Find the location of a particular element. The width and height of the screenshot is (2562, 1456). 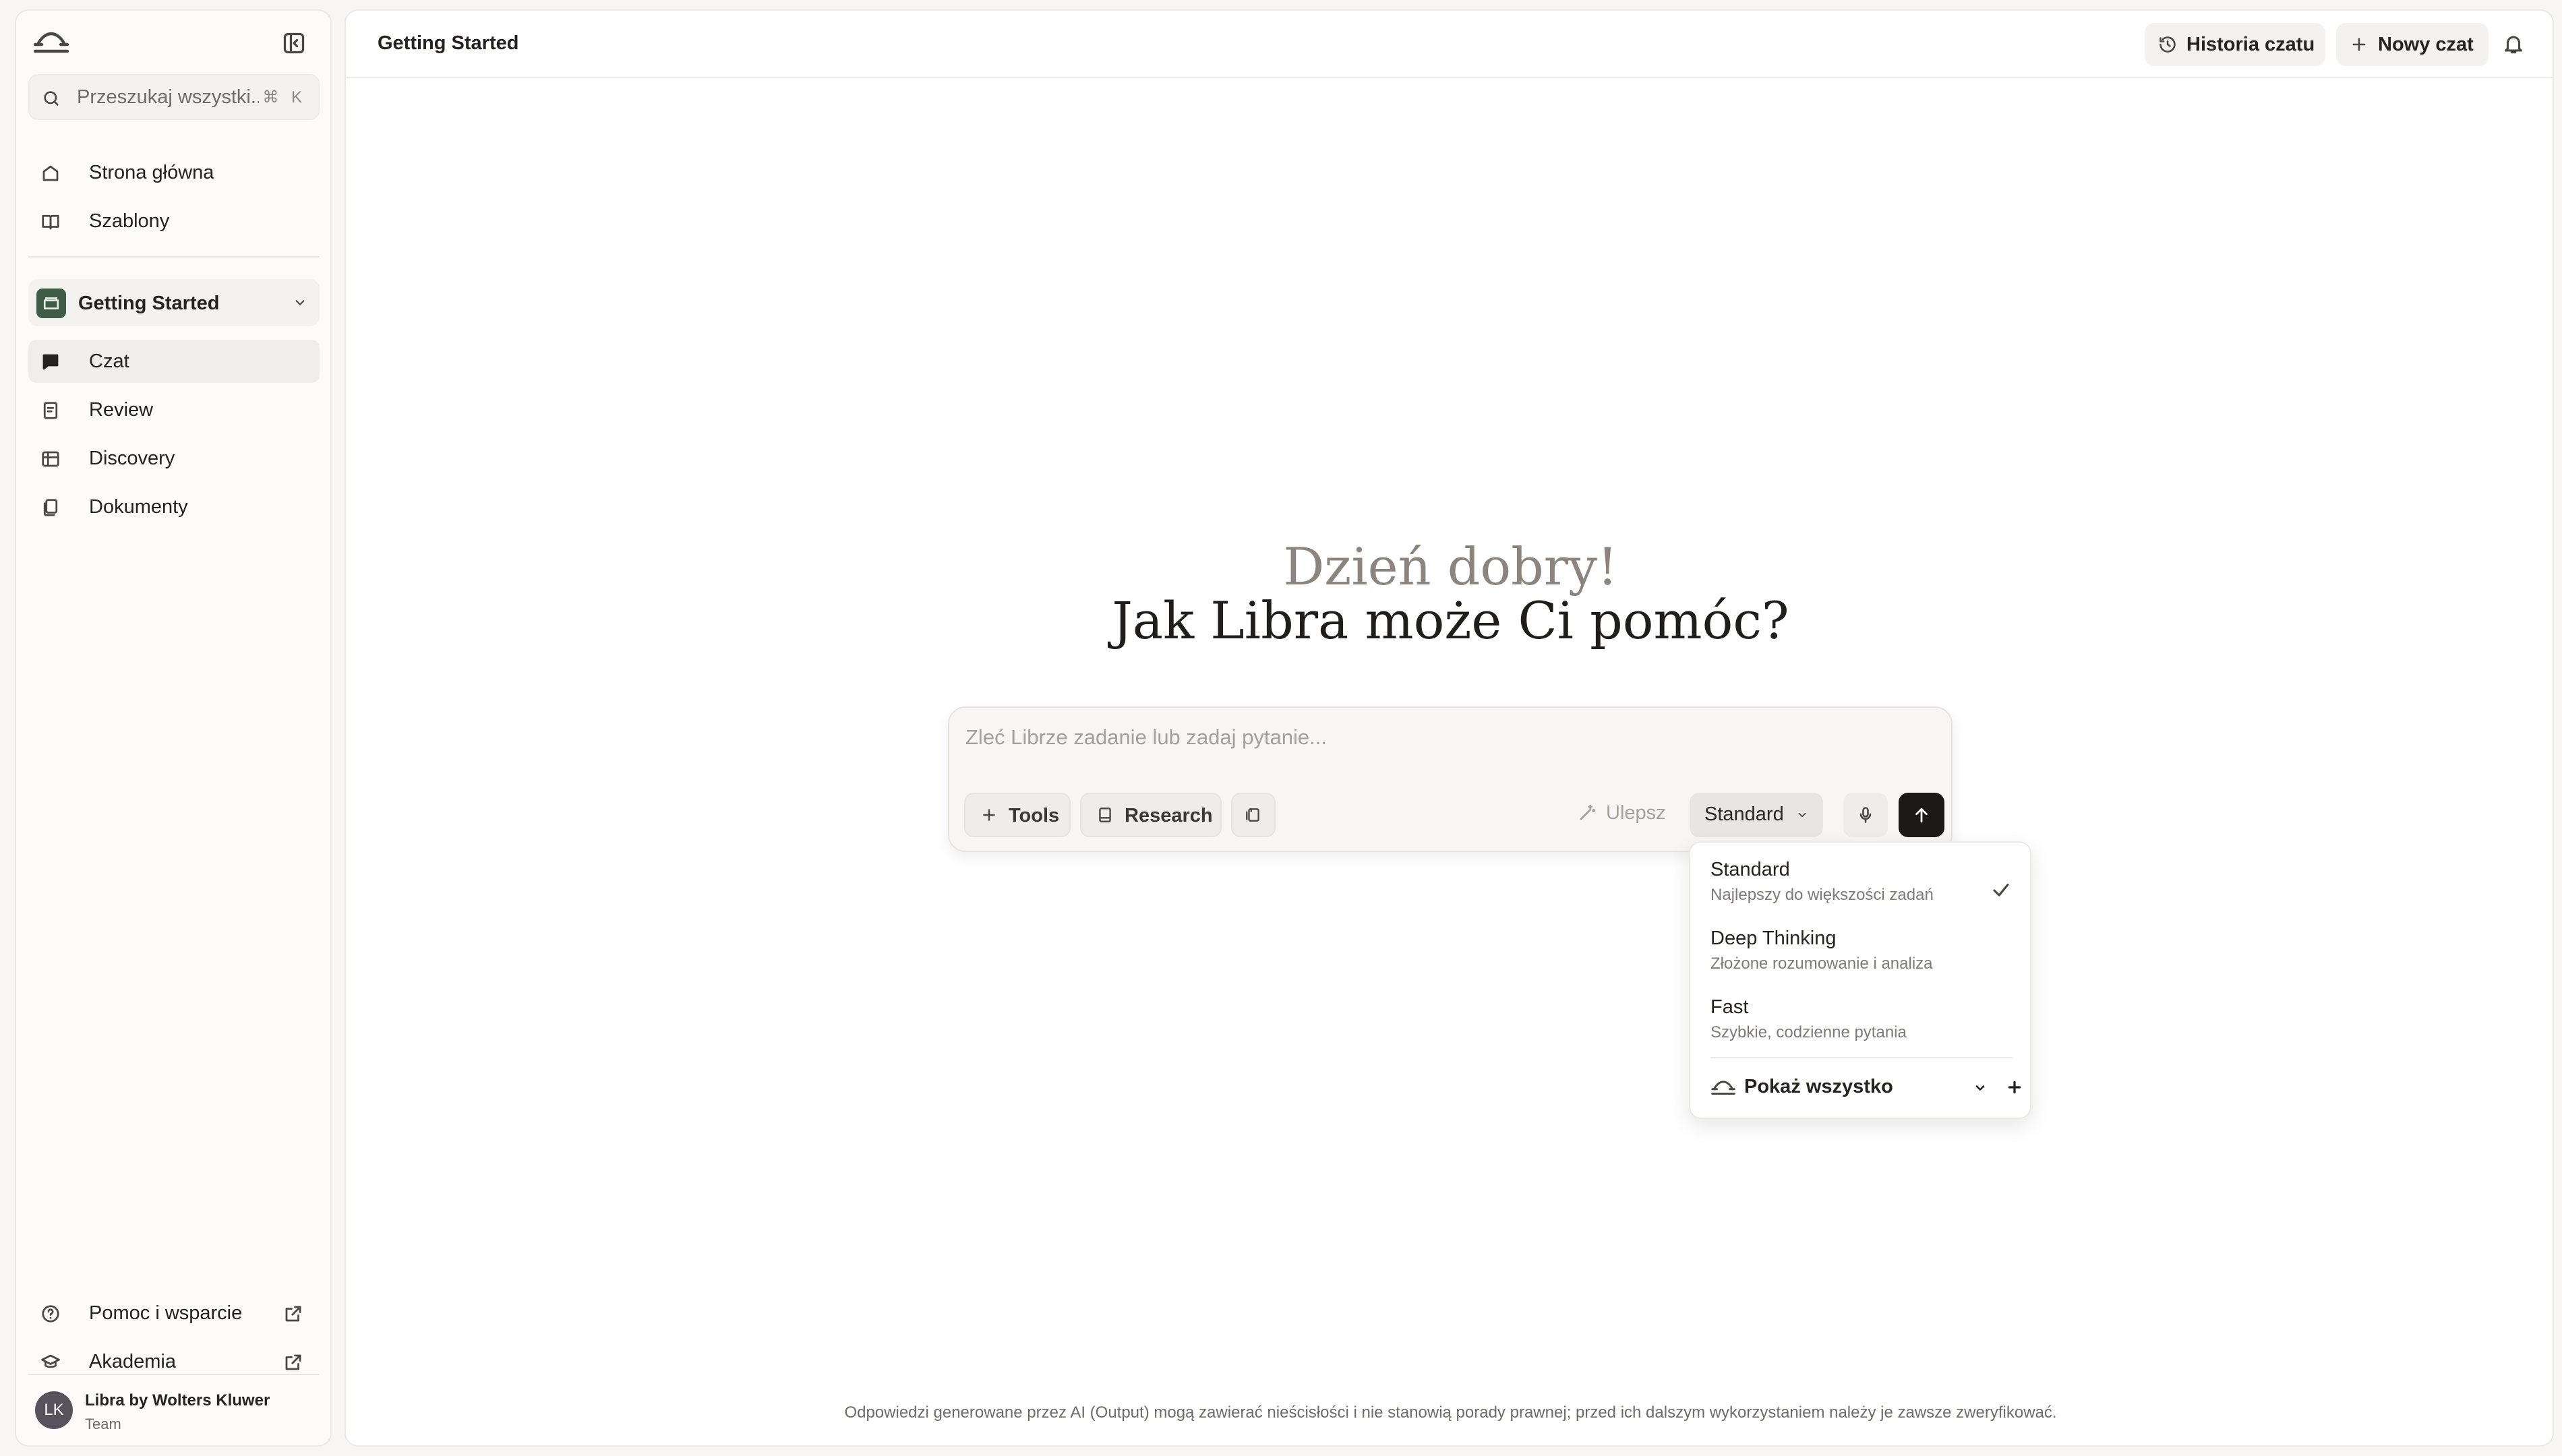

show-all-models-button: Pokaż wszystko is located at coordinates (1866, 1091).